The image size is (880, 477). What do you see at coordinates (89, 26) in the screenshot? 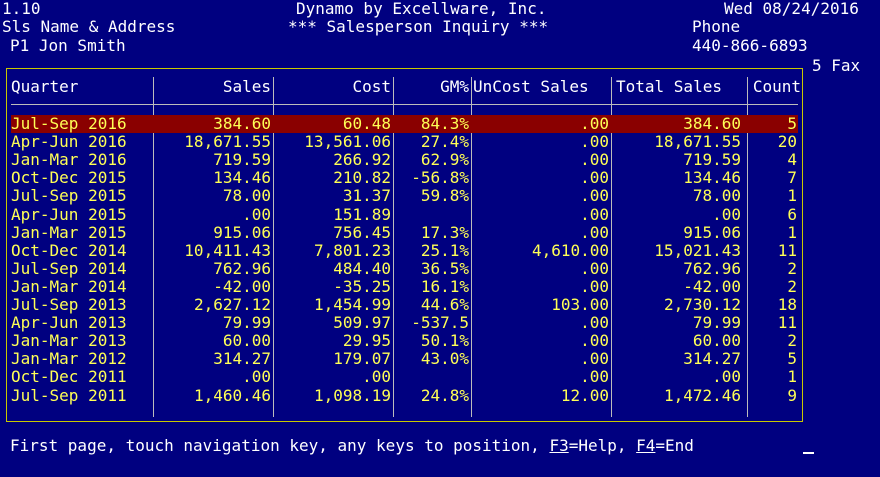
I see `address-label: Sls Name & Address` at bounding box center [89, 26].